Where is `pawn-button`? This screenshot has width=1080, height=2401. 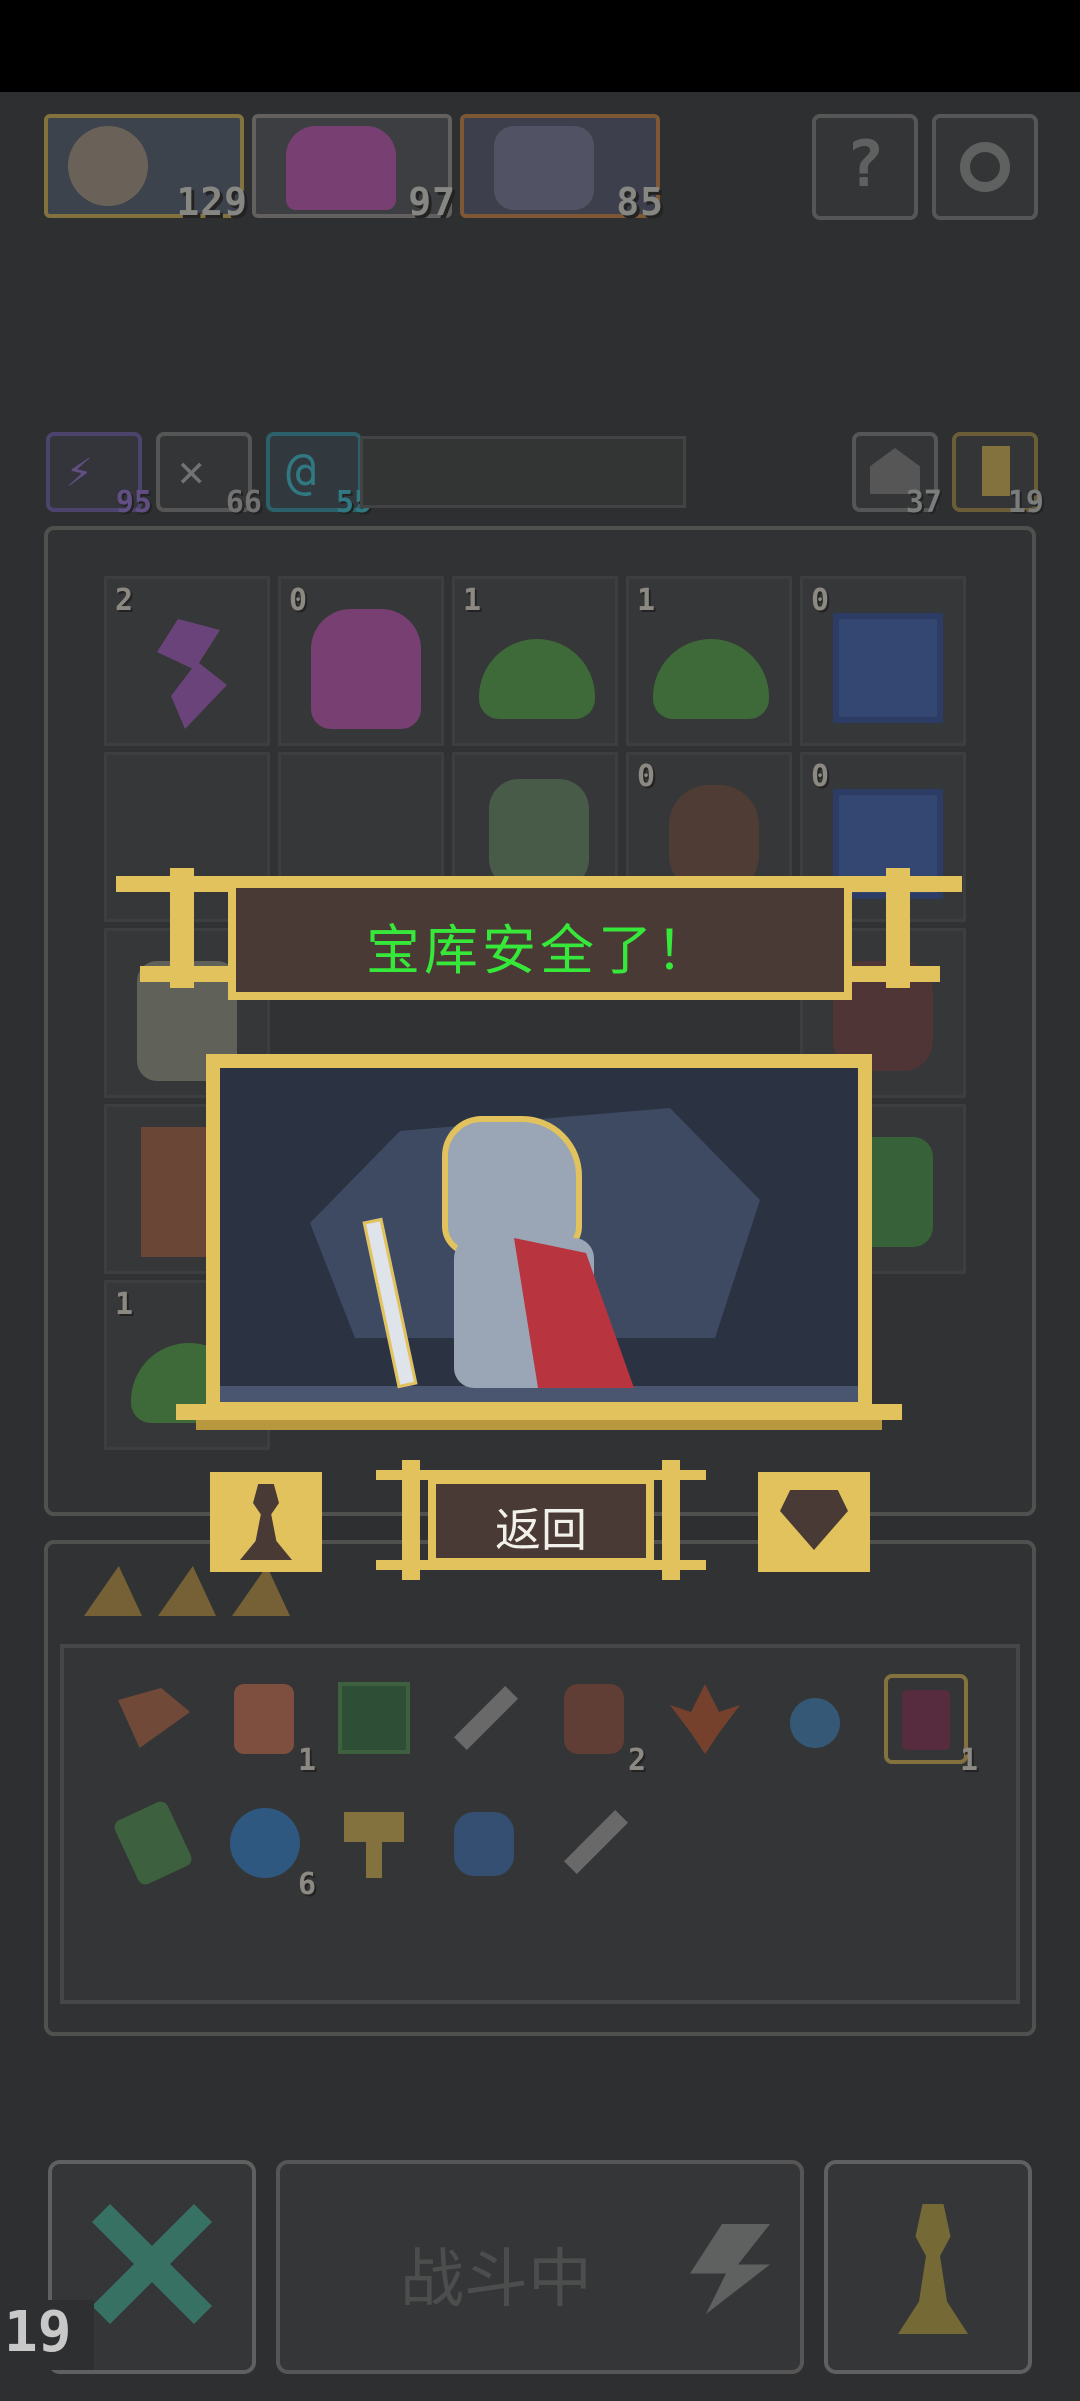 pawn-button is located at coordinates (928, 2267).